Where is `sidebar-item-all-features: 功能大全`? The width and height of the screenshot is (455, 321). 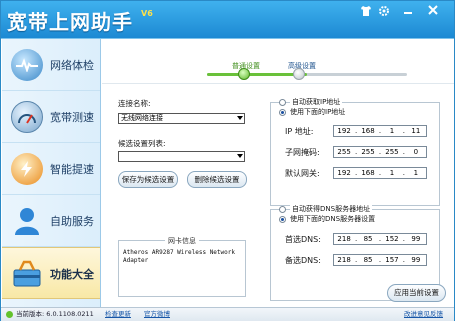 sidebar-item-all-features: 功能大全 is located at coordinates (51, 273).